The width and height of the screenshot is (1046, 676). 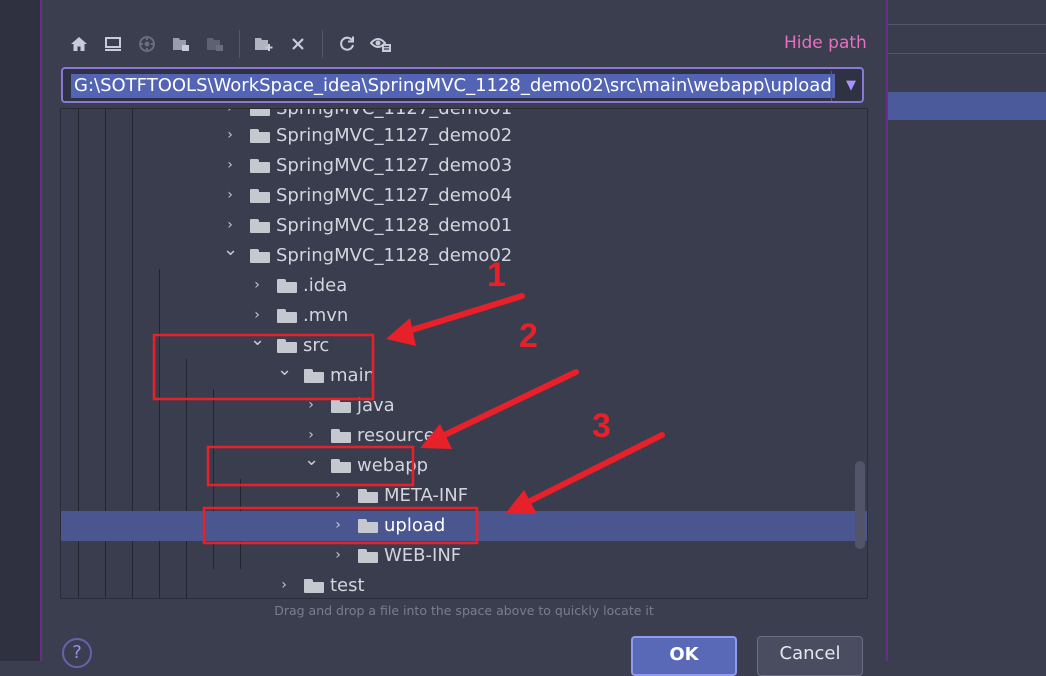 I want to click on delete-icon, so click(x=298, y=44).